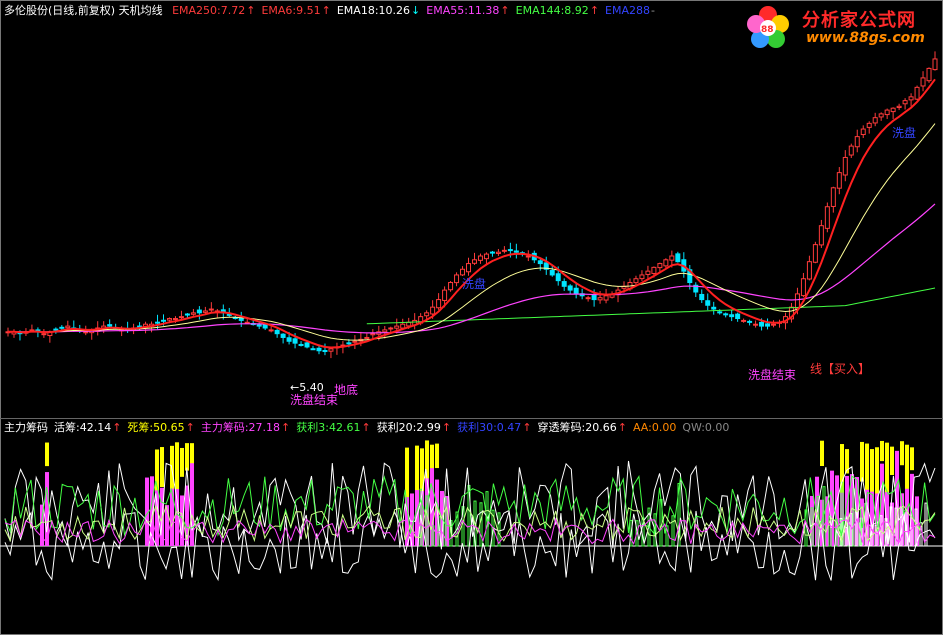 The image size is (943, 635). Describe the element at coordinates (673, 531) in the screenshot. I see `chip-bar-green` at that location.